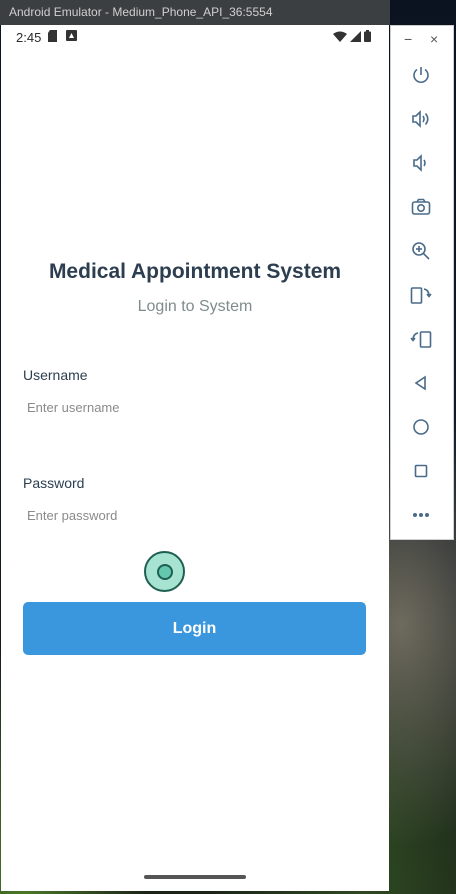 The image size is (456, 894). Describe the element at coordinates (421, 75) in the screenshot. I see `power-icon` at that location.